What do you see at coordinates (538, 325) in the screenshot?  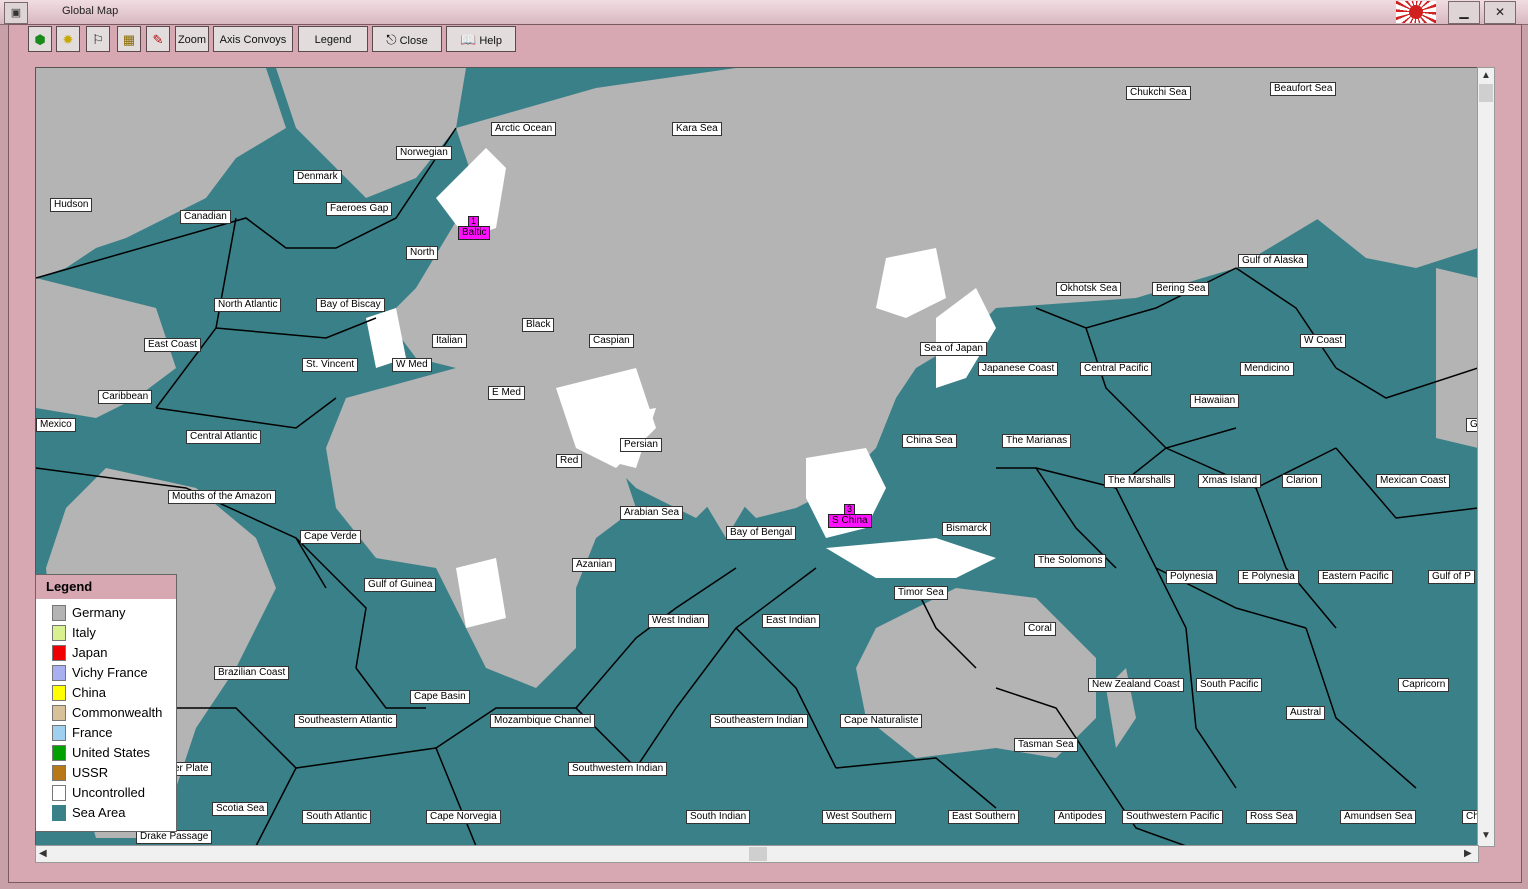 I see `sea-label: Black` at bounding box center [538, 325].